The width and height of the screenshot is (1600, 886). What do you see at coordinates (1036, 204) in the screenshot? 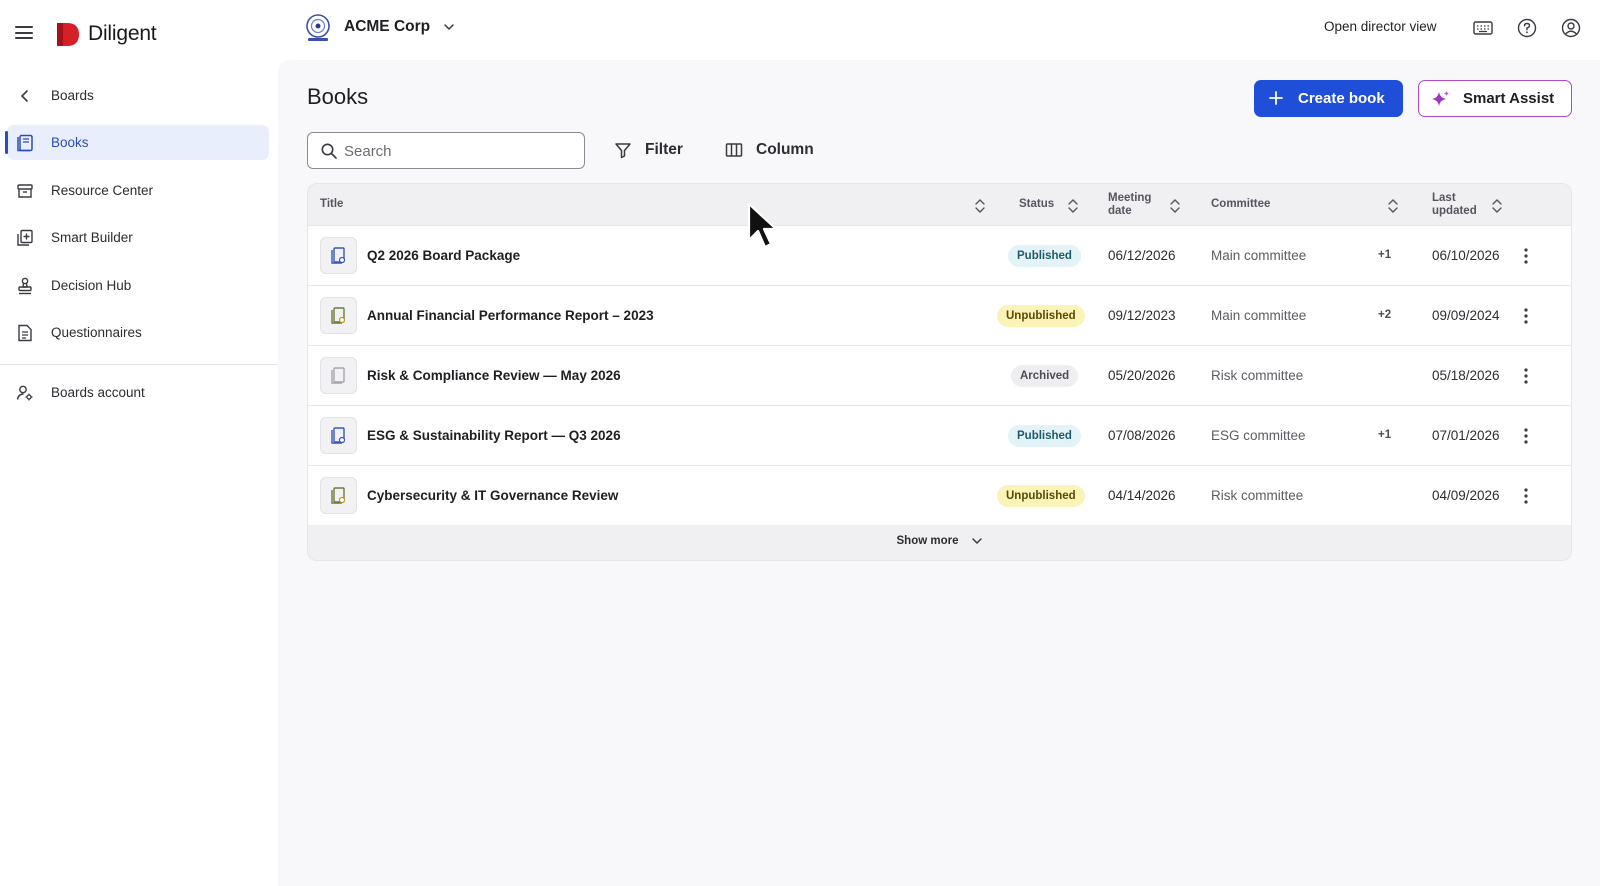
I see `header-status: Status` at bounding box center [1036, 204].